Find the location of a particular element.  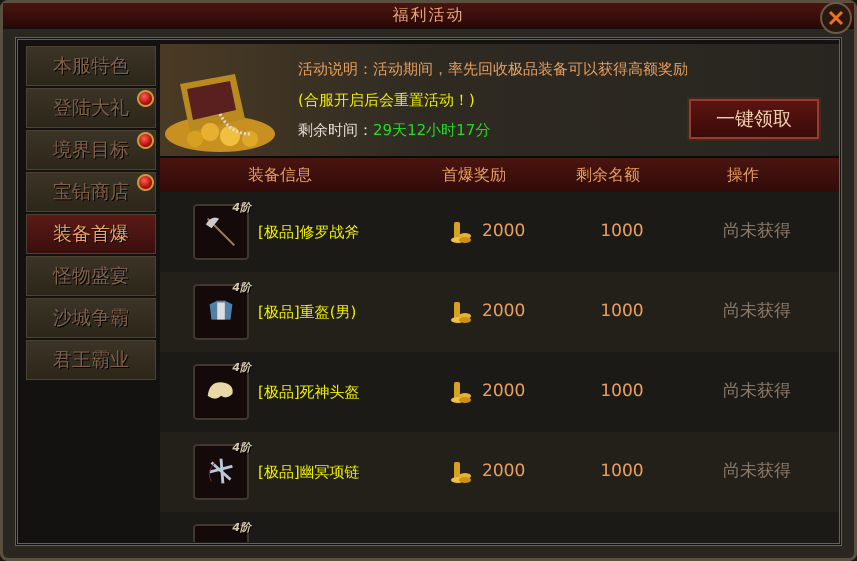

sidebar-tab: 装备首爆 is located at coordinates (91, 234).